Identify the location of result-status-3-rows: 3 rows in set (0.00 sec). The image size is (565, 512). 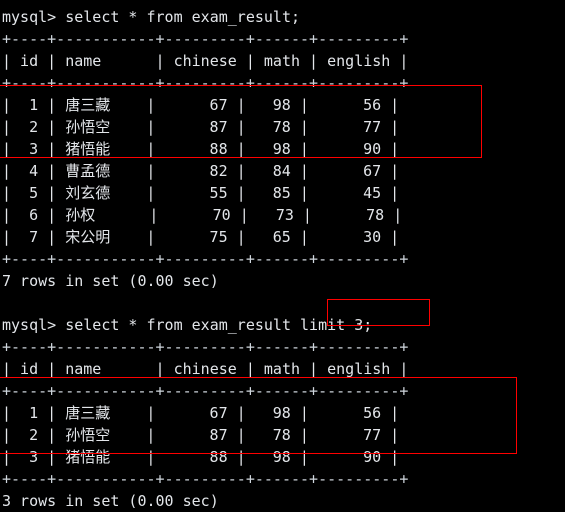
(110, 501).